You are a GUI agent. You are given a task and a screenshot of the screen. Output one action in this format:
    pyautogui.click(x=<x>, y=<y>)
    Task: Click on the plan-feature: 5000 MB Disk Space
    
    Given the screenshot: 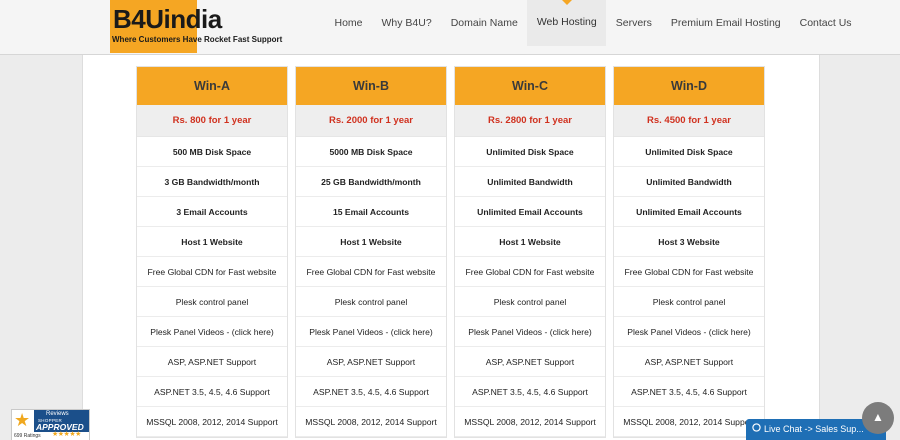 What is the action you would take?
    pyautogui.click(x=371, y=152)
    